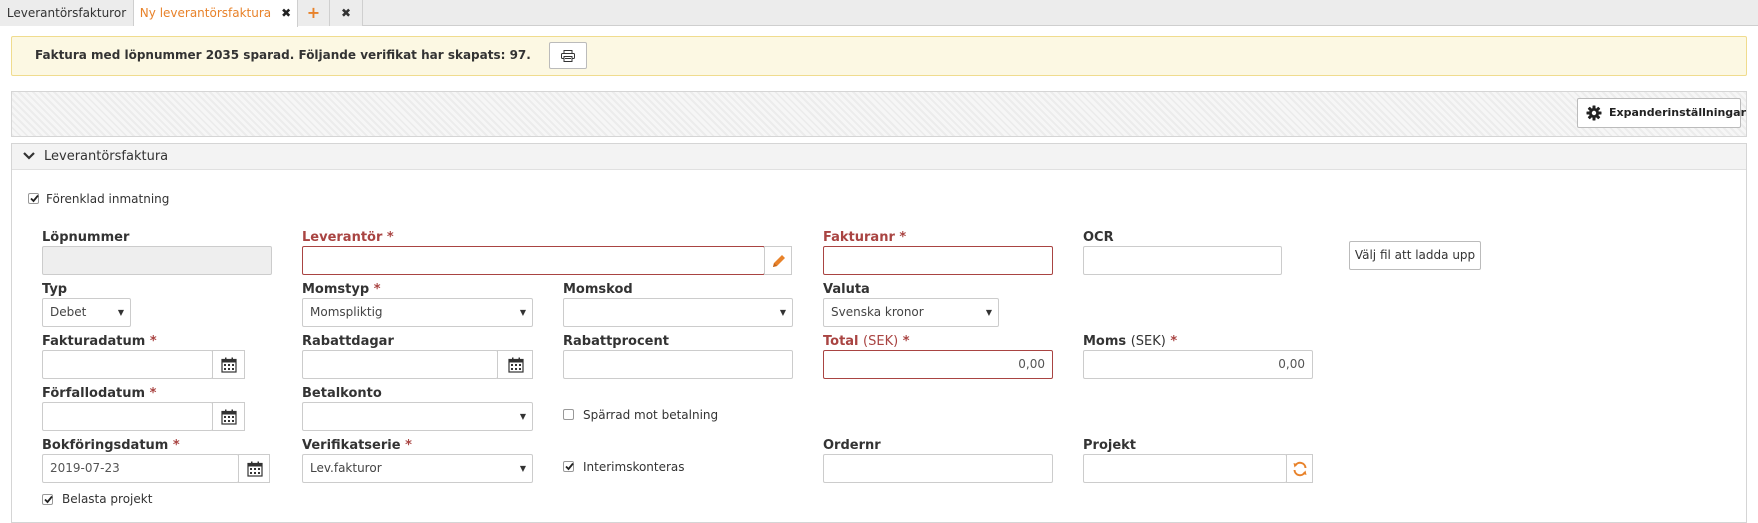 The image size is (1758, 523). Describe the element at coordinates (866, 341) in the screenshot. I see `total-label: Total (SEK) *` at that location.